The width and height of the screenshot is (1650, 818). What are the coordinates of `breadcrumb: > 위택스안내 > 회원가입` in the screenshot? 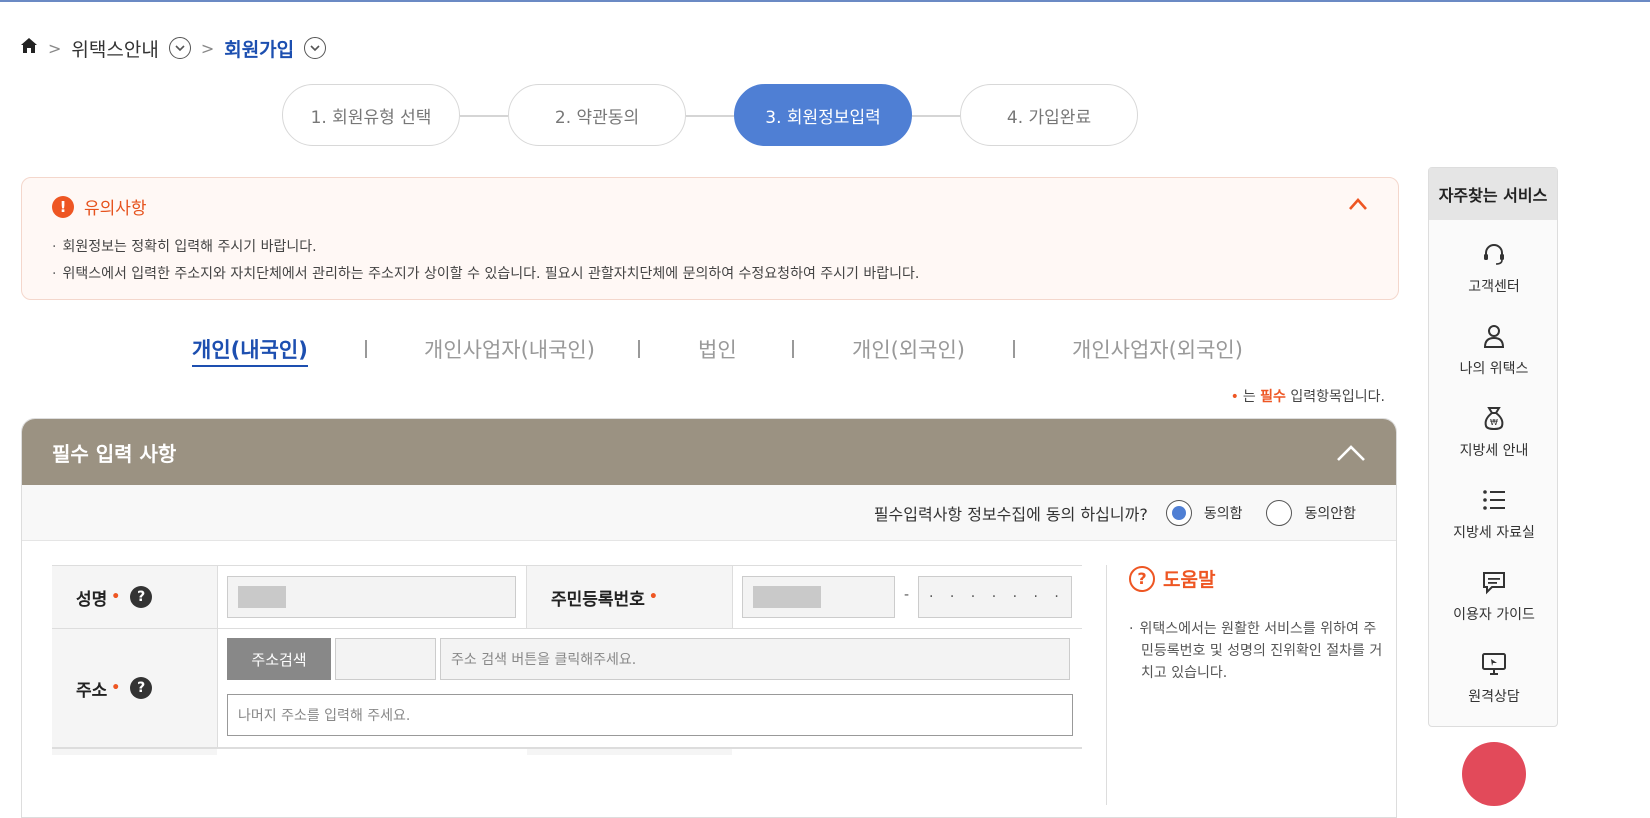 It's located at (173, 48).